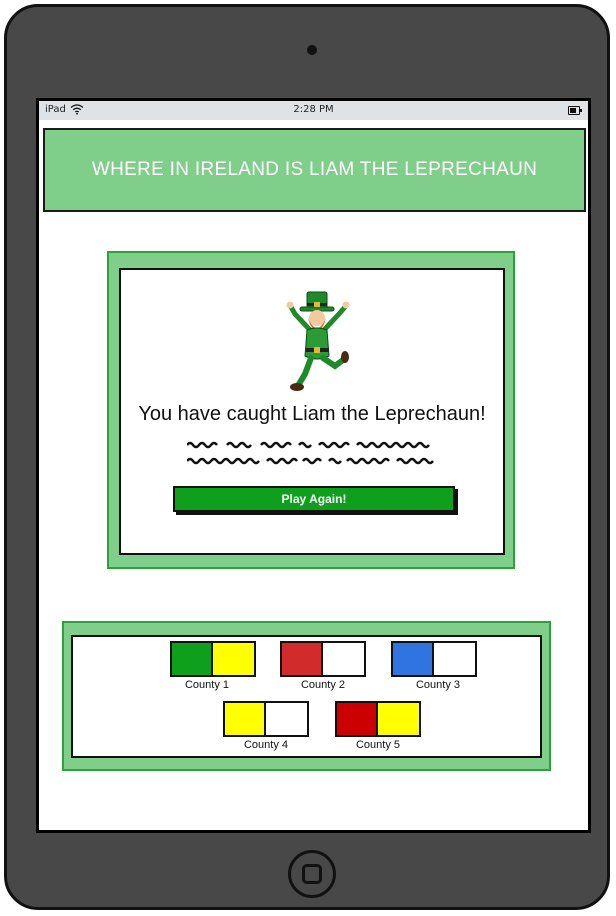 This screenshot has width=616, height=916. Describe the element at coordinates (207, 685) in the screenshot. I see `county-label: County 1` at that location.